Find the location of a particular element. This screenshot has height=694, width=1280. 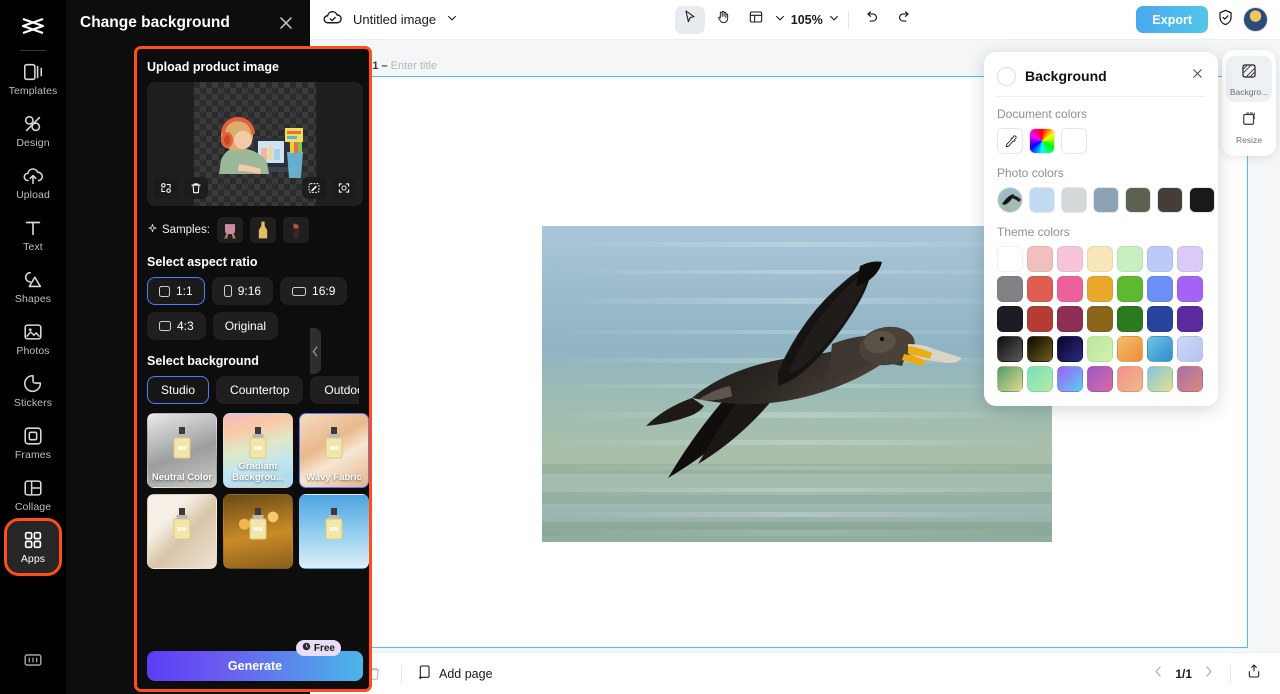

theme-color-r4c5 is located at coordinates (1130, 349).